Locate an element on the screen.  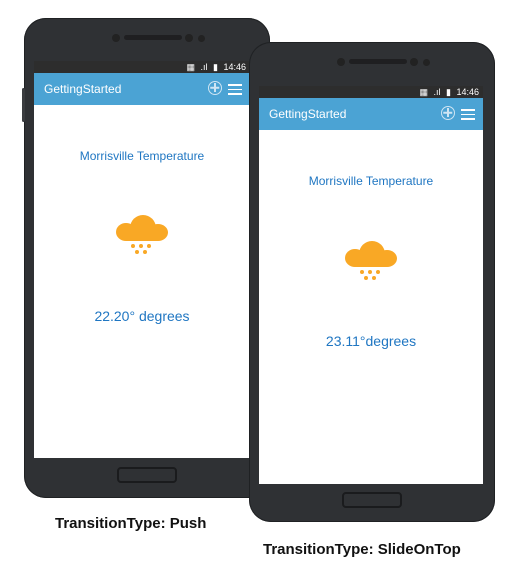
temperature-value: 22.20° degrees is located at coordinates (142, 316).